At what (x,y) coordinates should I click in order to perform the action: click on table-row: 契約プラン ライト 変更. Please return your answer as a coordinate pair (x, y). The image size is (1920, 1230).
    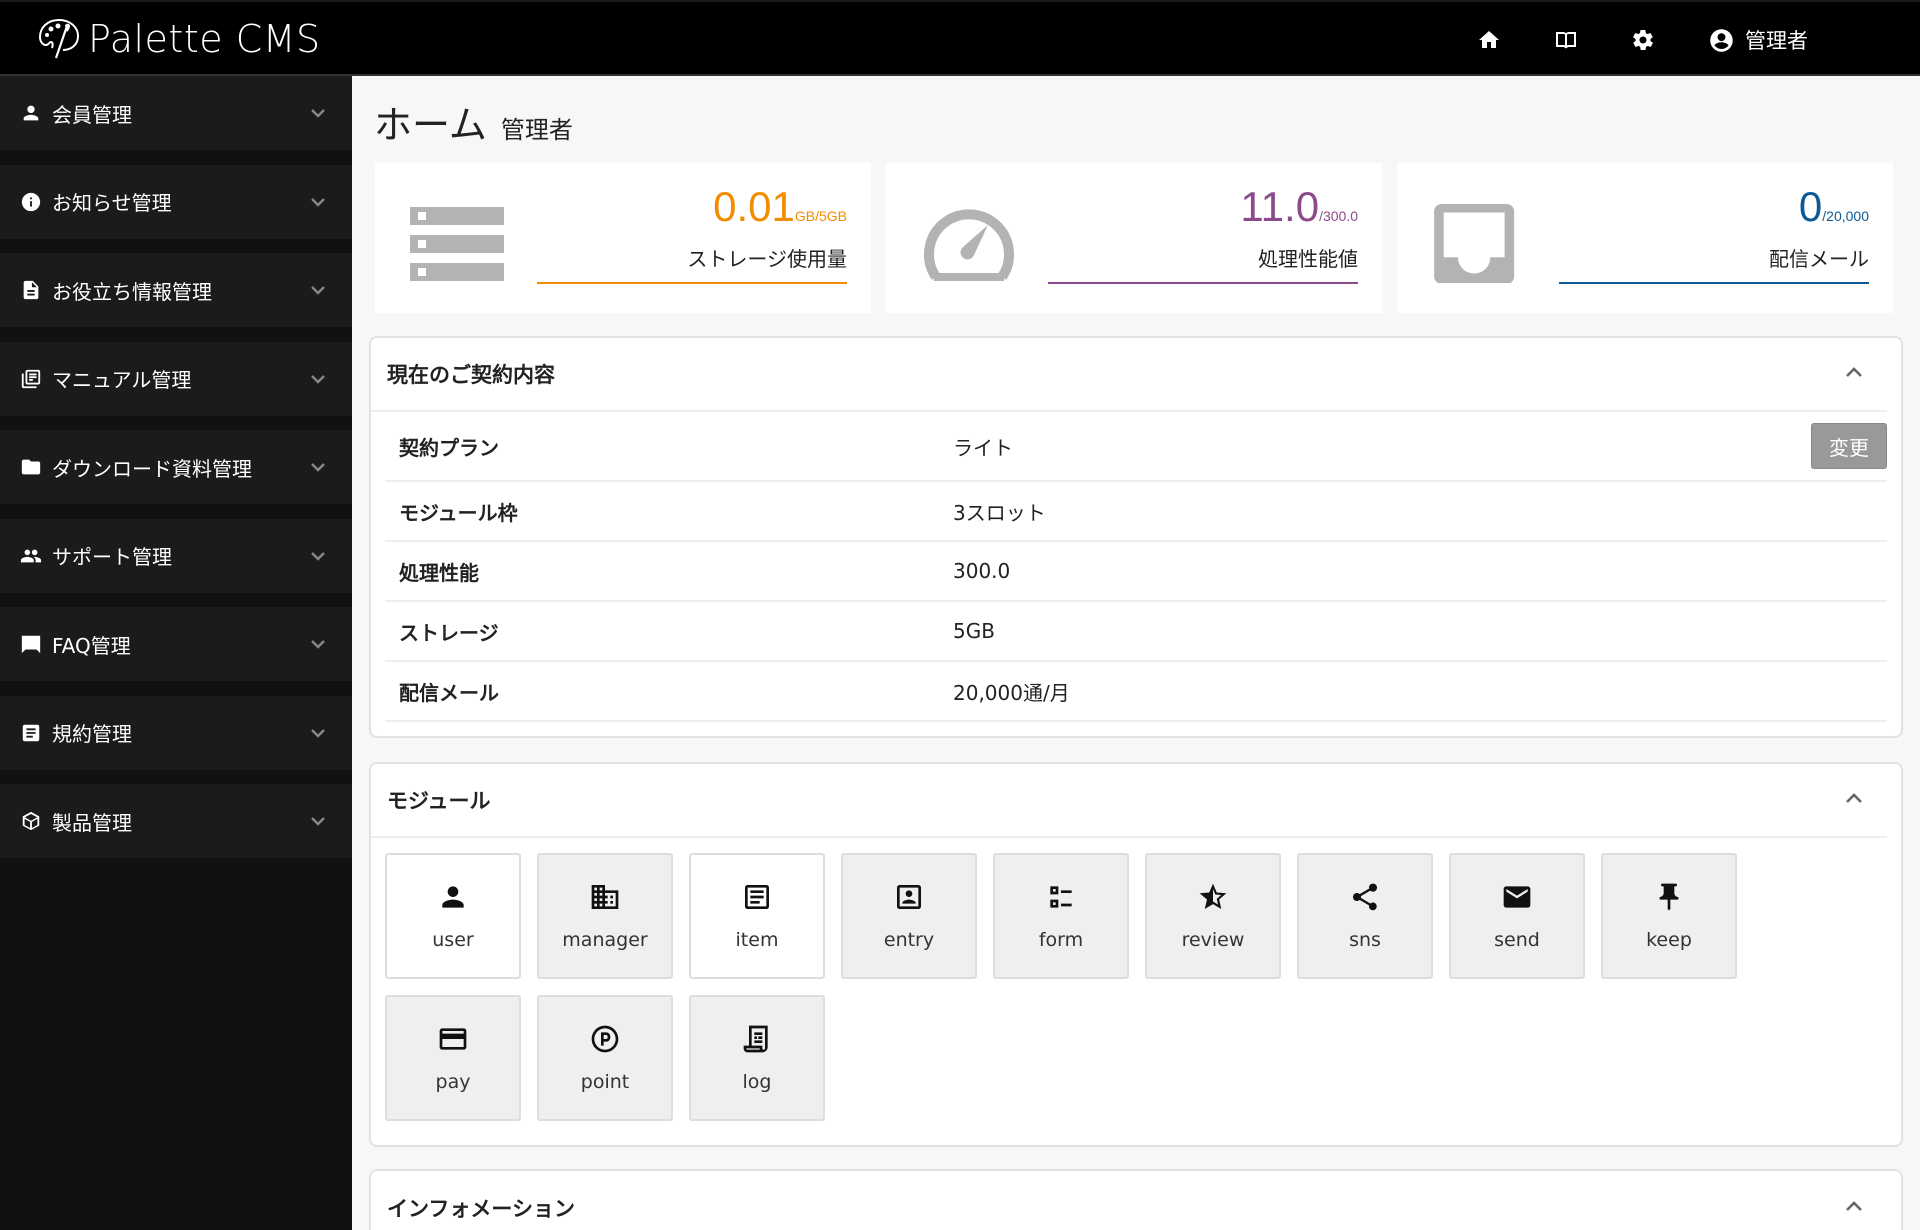
    Looking at the image, I should click on (1136, 447).